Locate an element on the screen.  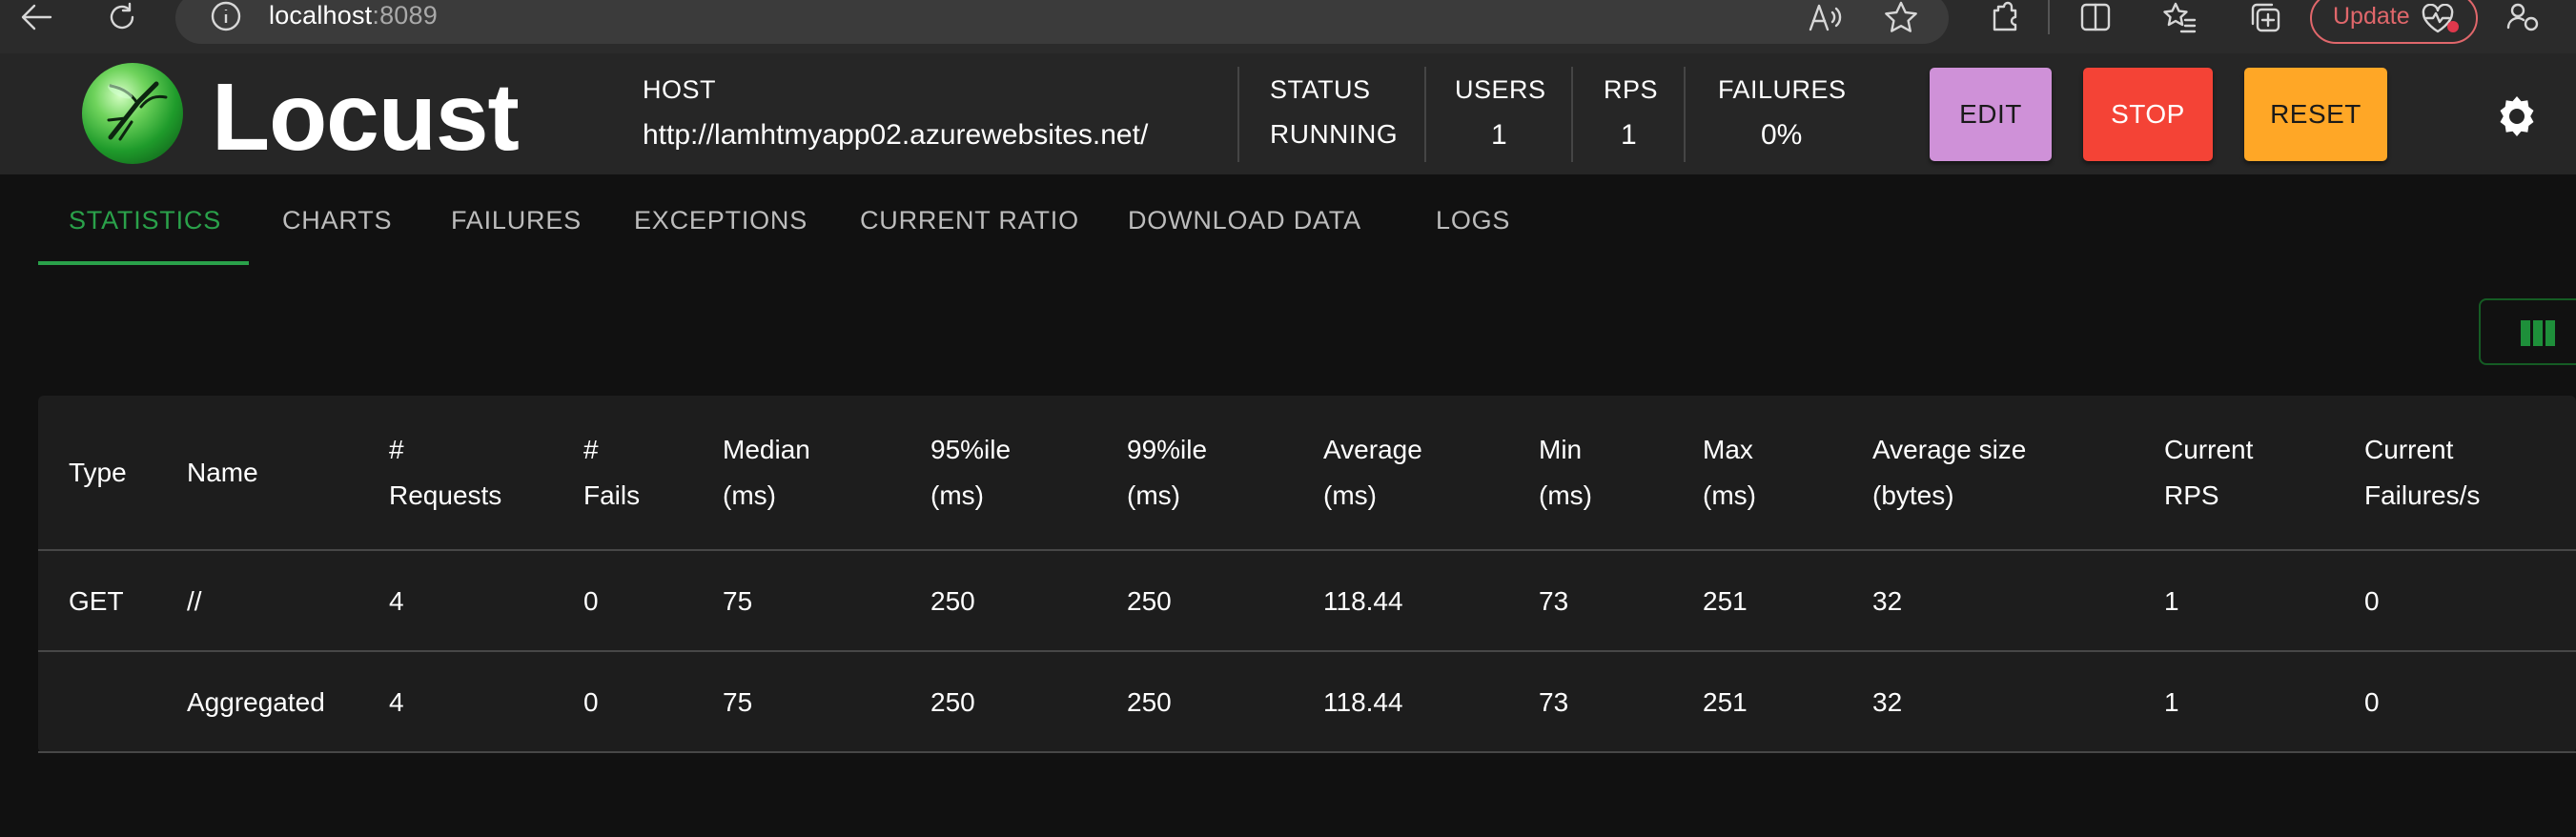
tab-charts: CHARTS is located at coordinates (337, 220).